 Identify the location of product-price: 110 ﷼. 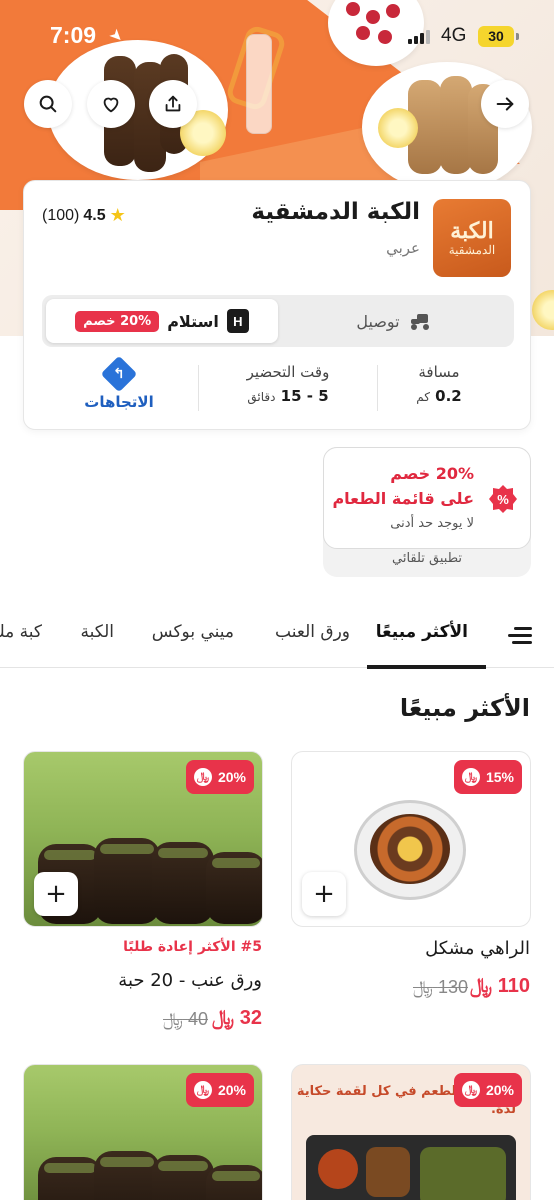
(500, 986).